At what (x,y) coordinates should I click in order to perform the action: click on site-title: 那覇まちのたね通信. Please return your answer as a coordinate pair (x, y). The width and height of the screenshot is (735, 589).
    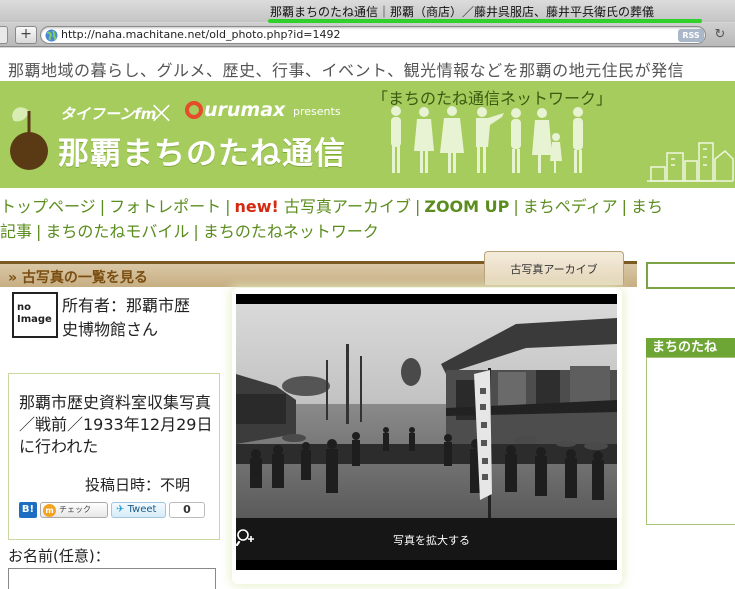
    Looking at the image, I should click on (202, 154).